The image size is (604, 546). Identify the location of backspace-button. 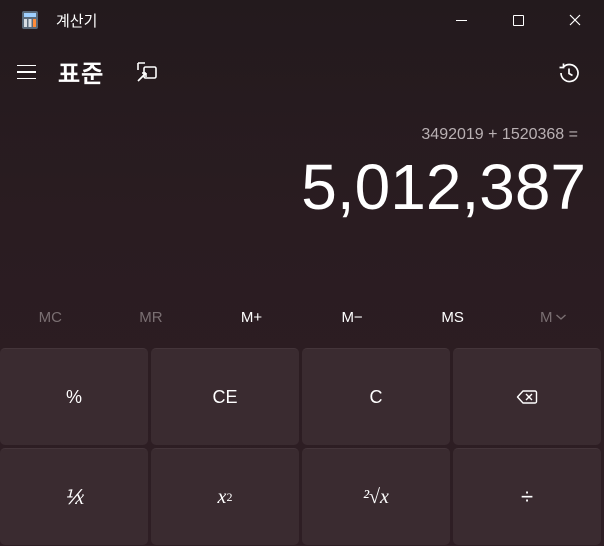
(527, 396).